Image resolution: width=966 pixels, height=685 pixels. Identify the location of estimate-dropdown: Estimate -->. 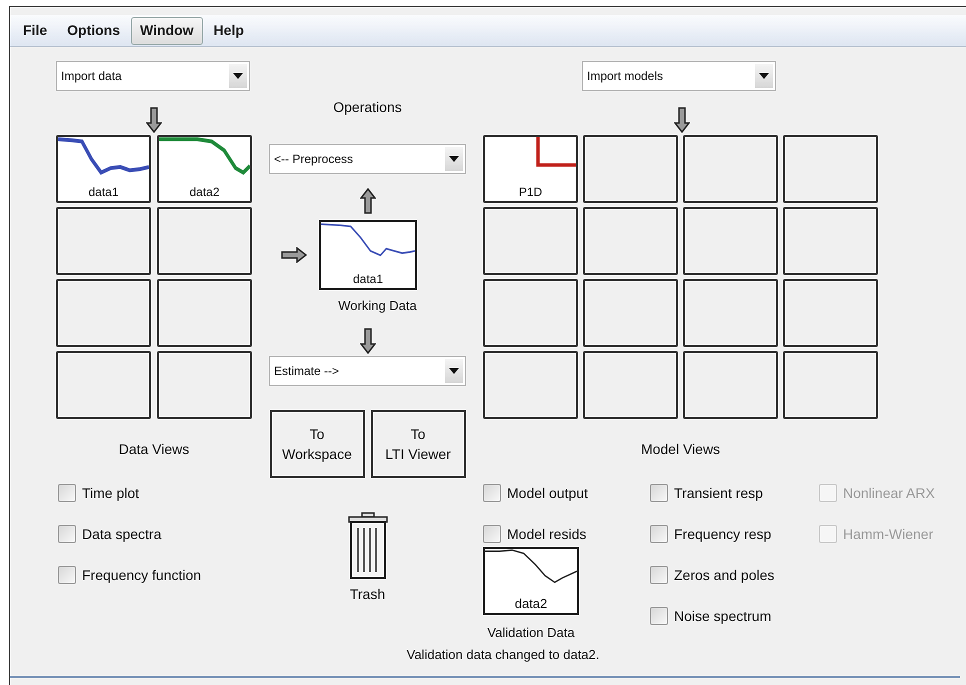
(367, 371).